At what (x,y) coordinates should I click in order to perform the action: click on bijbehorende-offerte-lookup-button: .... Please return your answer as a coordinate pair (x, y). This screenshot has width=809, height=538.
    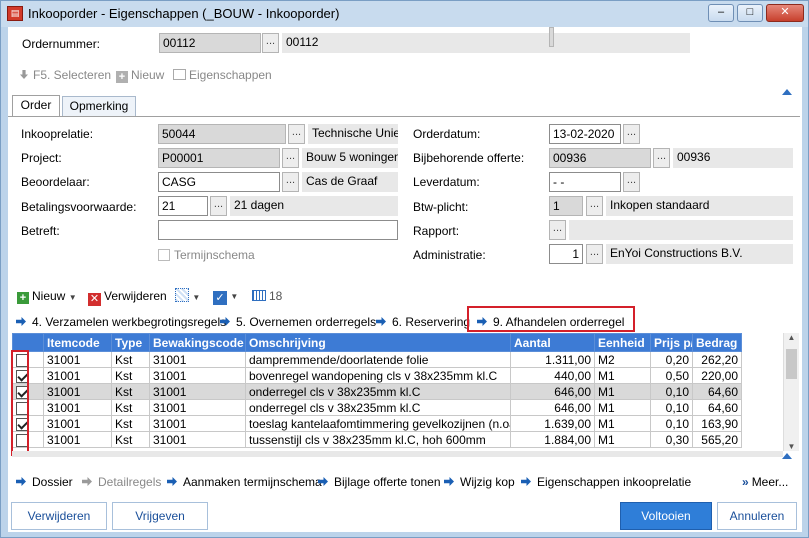
    Looking at the image, I should click on (661, 158).